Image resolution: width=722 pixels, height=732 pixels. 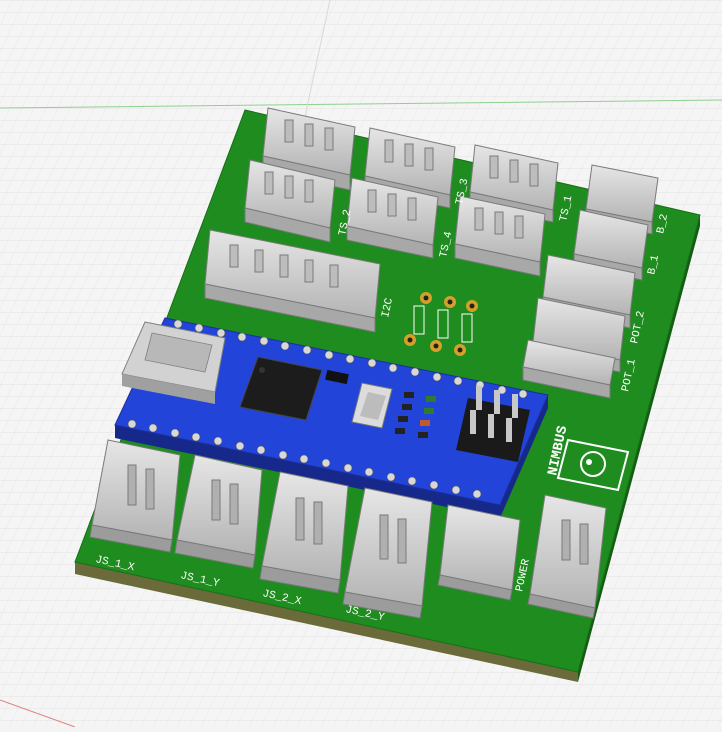 What do you see at coordinates (479, 552) in the screenshot?
I see `connector-power` at bounding box center [479, 552].